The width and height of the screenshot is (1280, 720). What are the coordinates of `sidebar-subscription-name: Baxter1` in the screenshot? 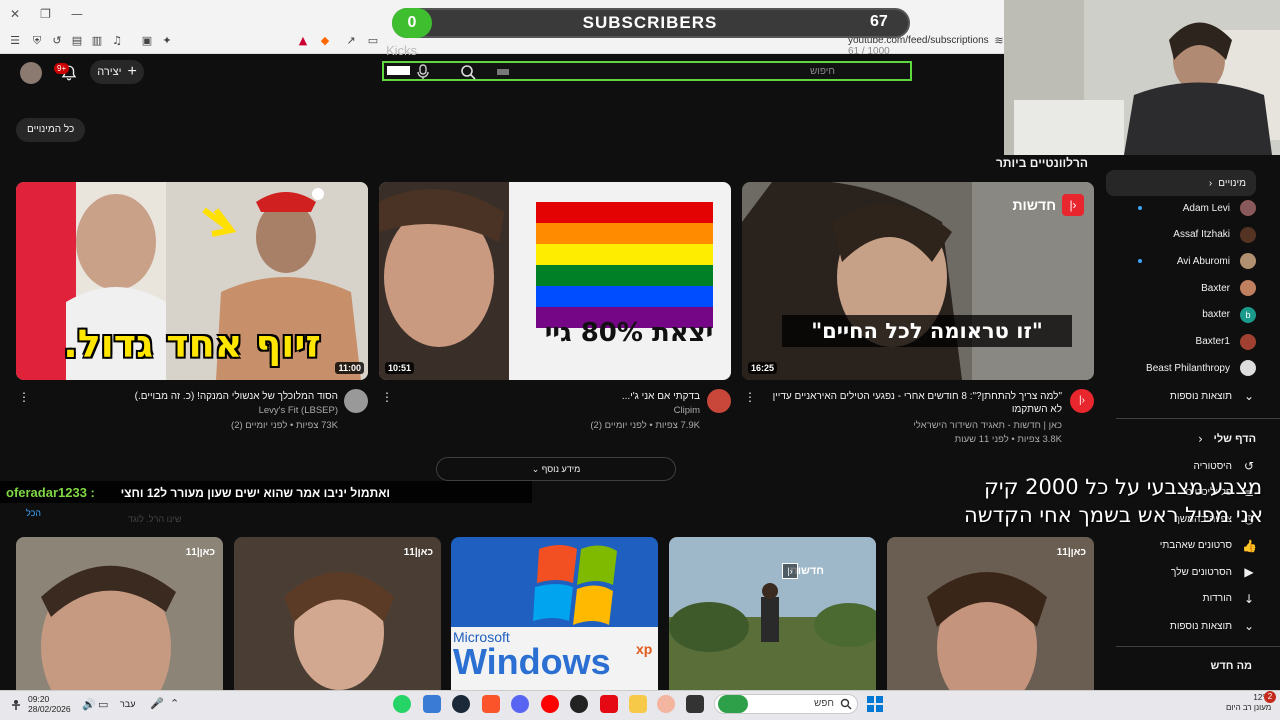 It's located at (1212, 341).